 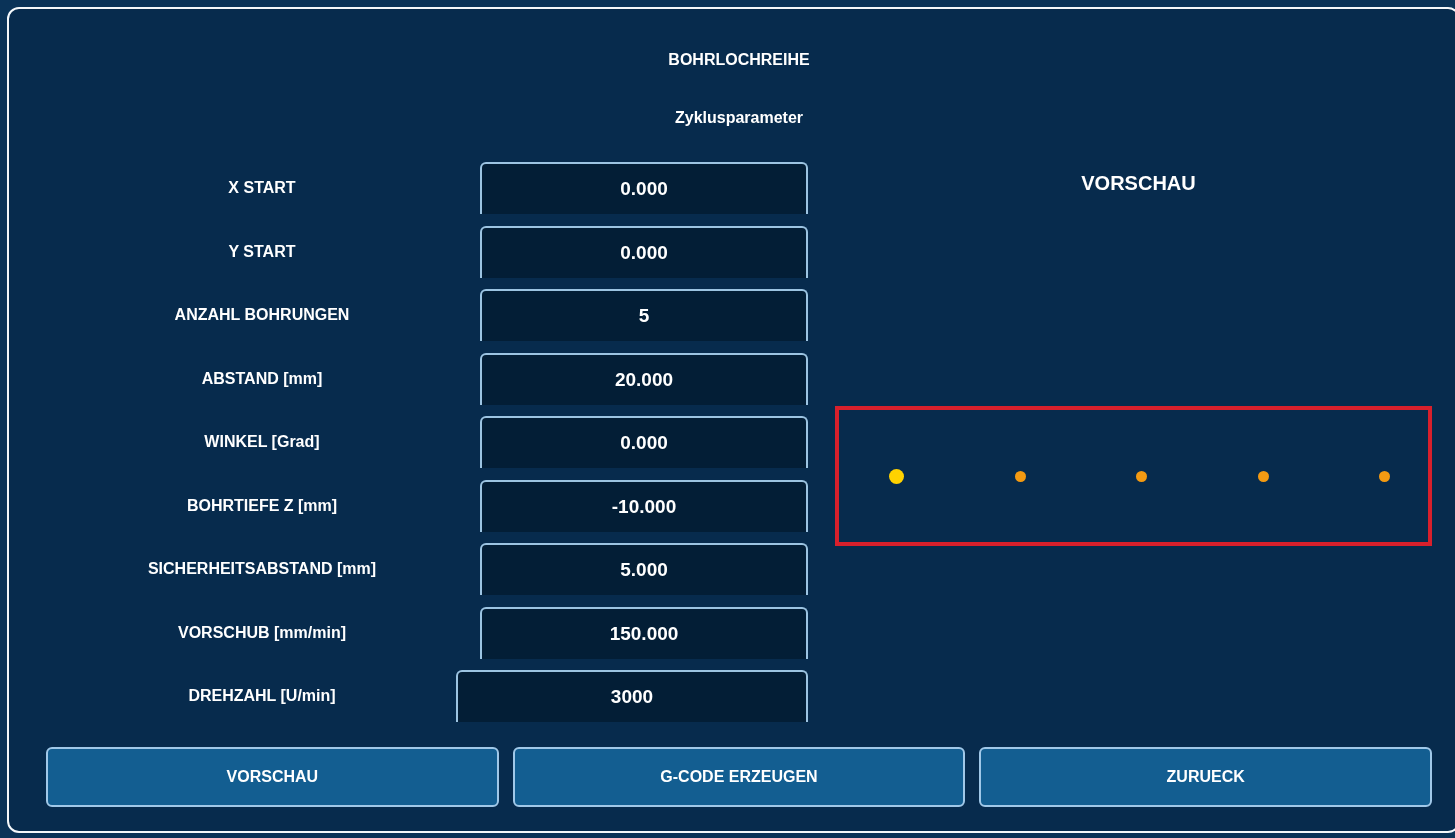 I want to click on field-label: DREHZAHL [U/min], so click(x=262, y=696).